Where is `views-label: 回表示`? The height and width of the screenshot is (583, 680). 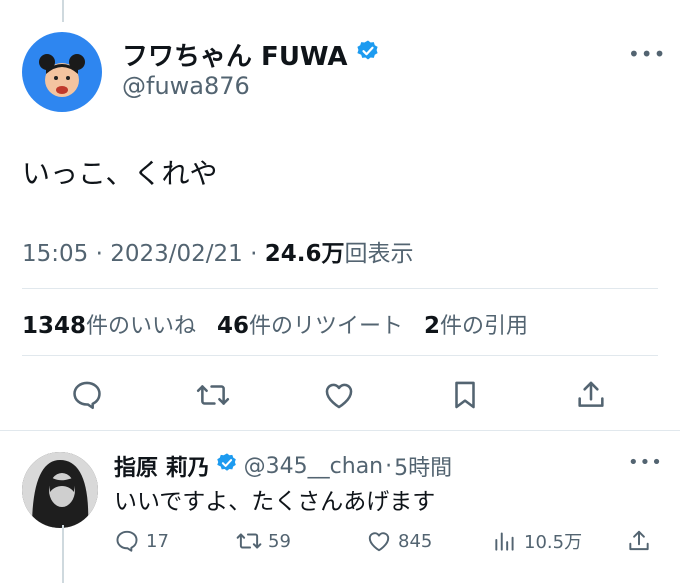 views-label: 回表示 is located at coordinates (379, 254).